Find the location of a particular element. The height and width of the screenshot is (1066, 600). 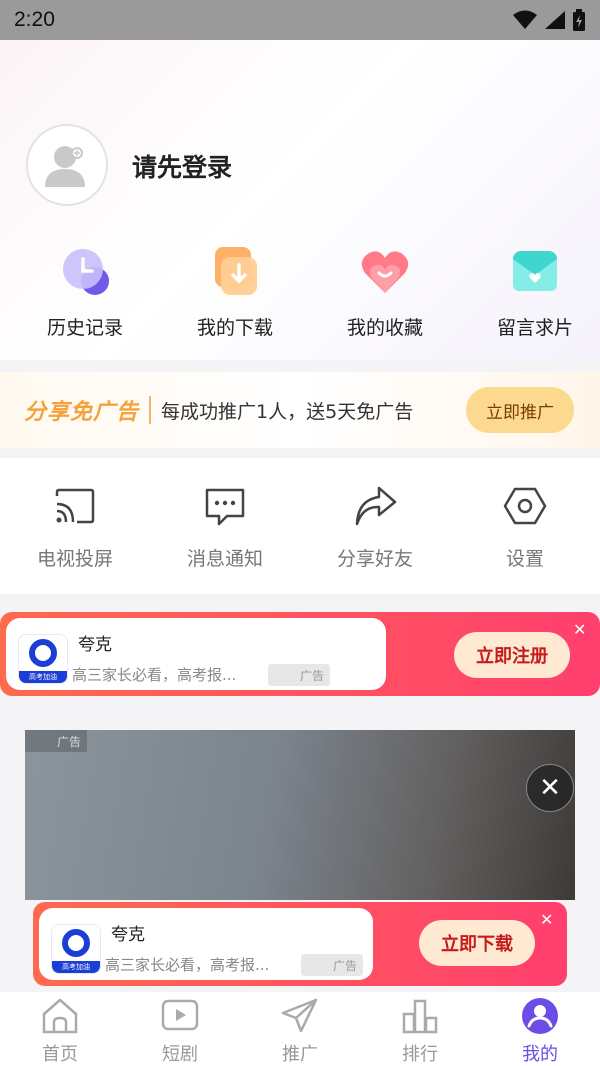

login-prompt: 请先登录 is located at coordinates (182, 166).